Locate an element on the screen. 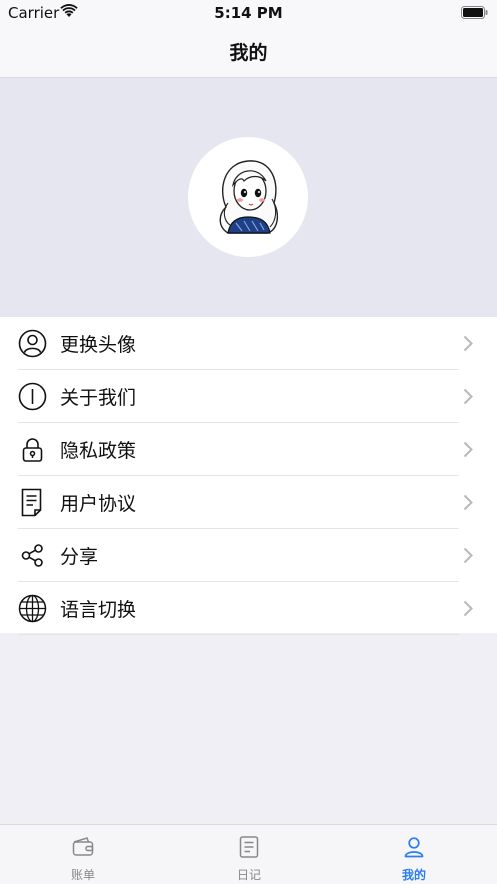  avatar is located at coordinates (248, 197).